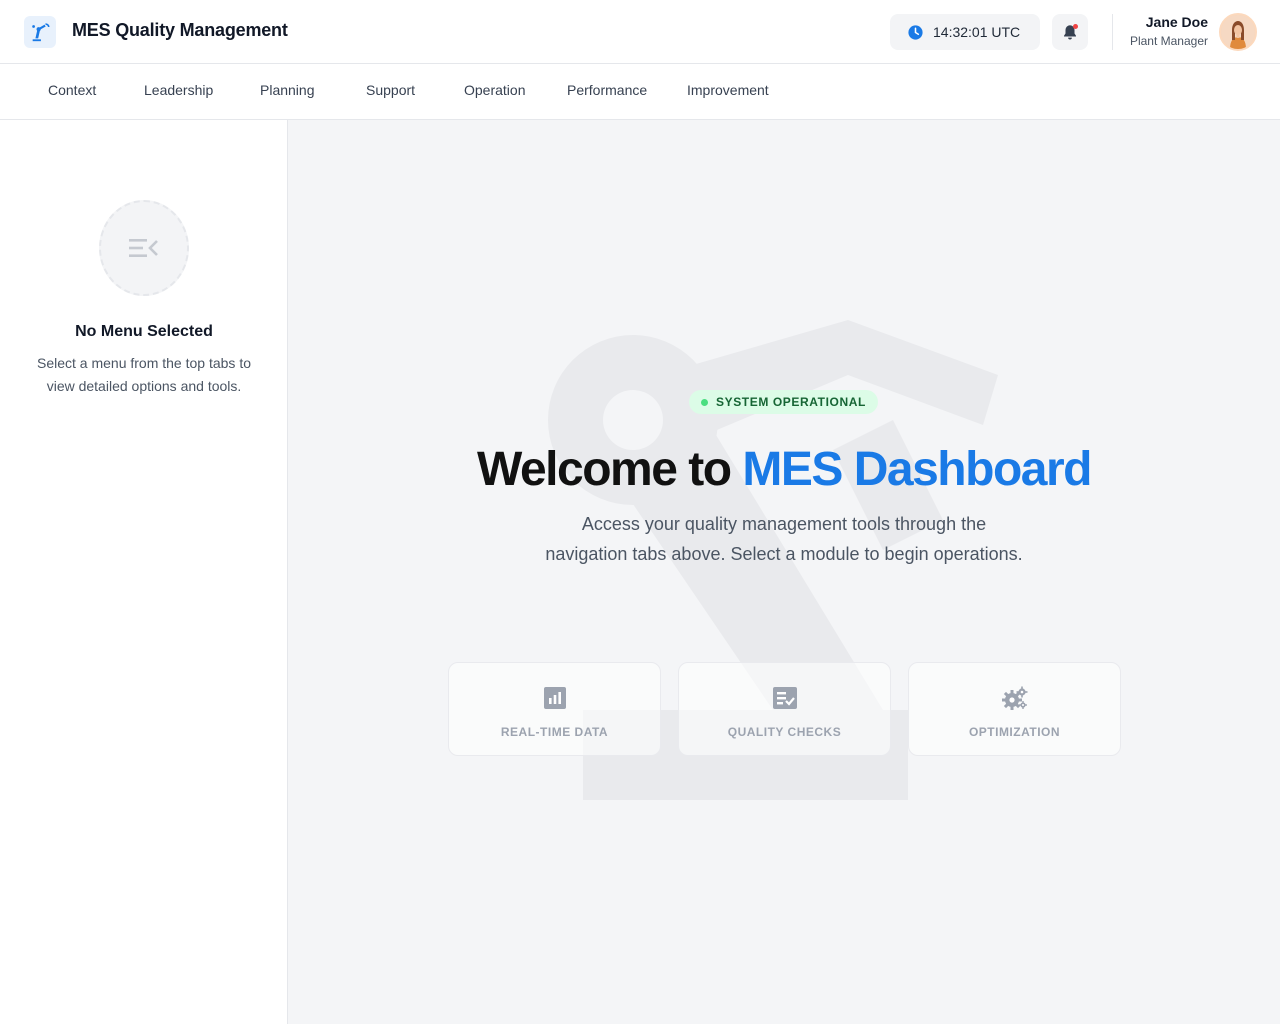 The image size is (1280, 1024). What do you see at coordinates (494, 90) in the screenshot?
I see `tab-operation: Operation` at bounding box center [494, 90].